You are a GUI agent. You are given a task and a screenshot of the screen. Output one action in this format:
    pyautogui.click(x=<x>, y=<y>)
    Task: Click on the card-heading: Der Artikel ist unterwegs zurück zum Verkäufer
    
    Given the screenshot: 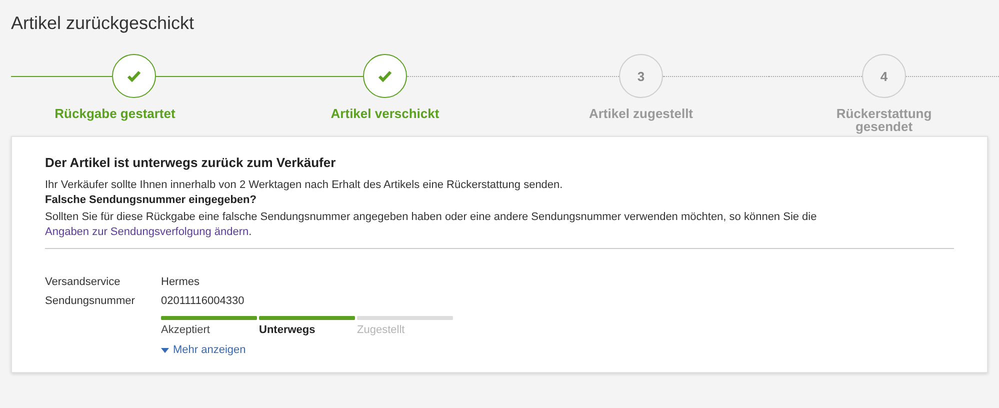 What is the action you would take?
    pyautogui.click(x=191, y=162)
    